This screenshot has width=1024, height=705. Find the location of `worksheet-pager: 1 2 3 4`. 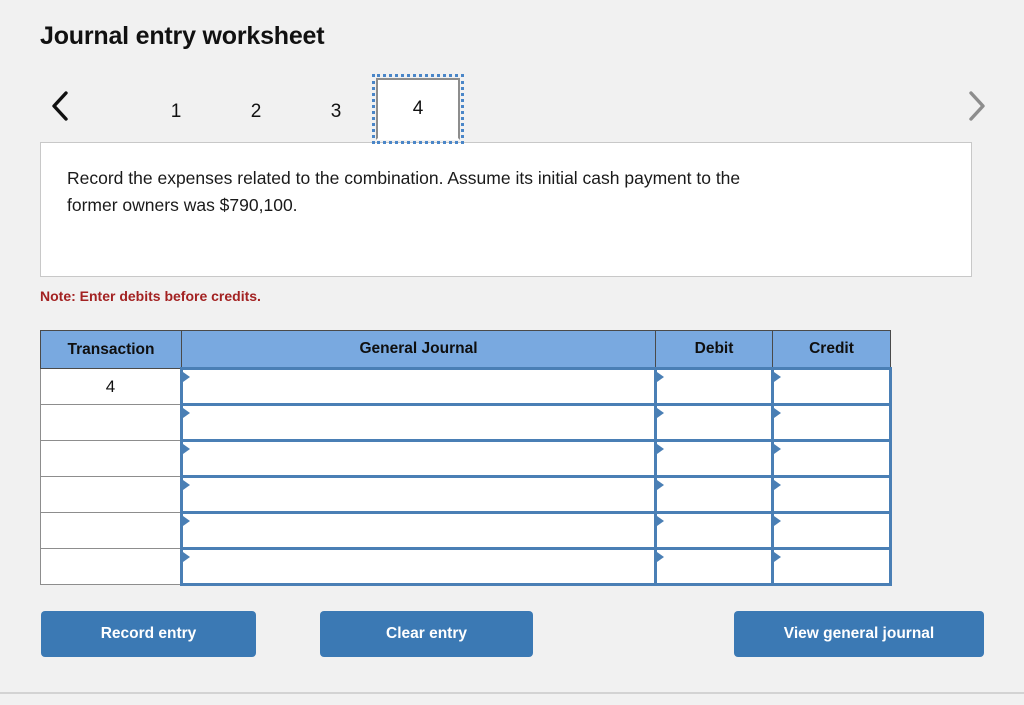

worksheet-pager: 1 2 3 4 is located at coordinates (512, 109).